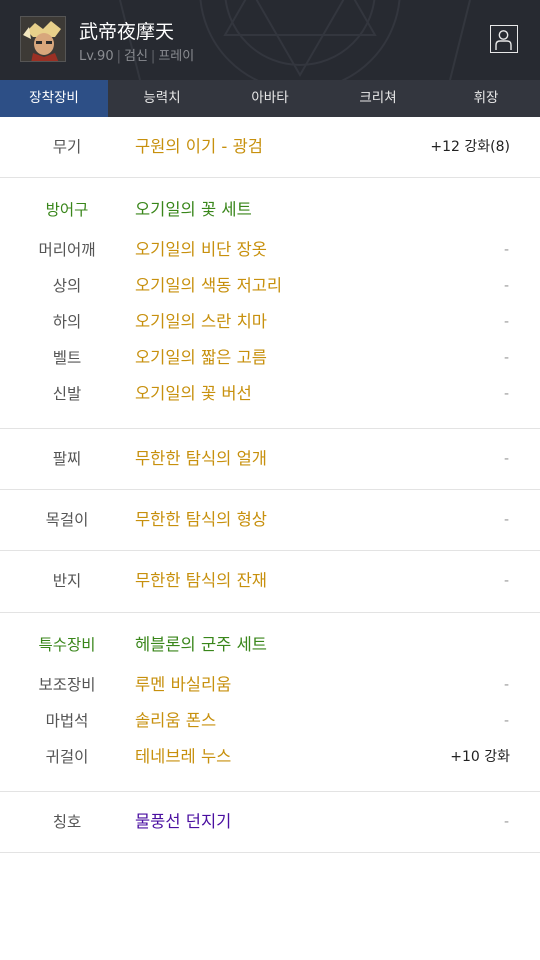  I want to click on slot-label: 칭호, so click(67, 822).